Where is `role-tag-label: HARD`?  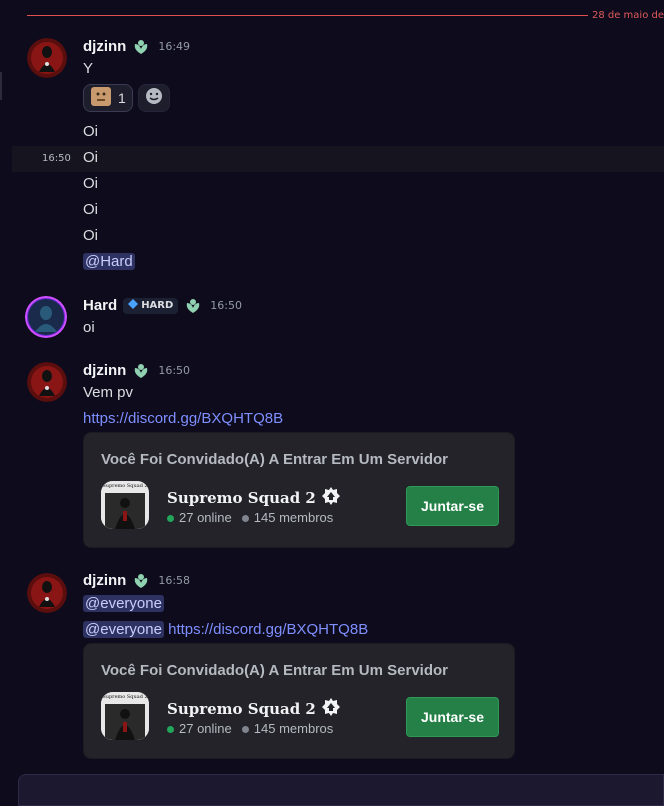
role-tag-label: HARD is located at coordinates (157, 305).